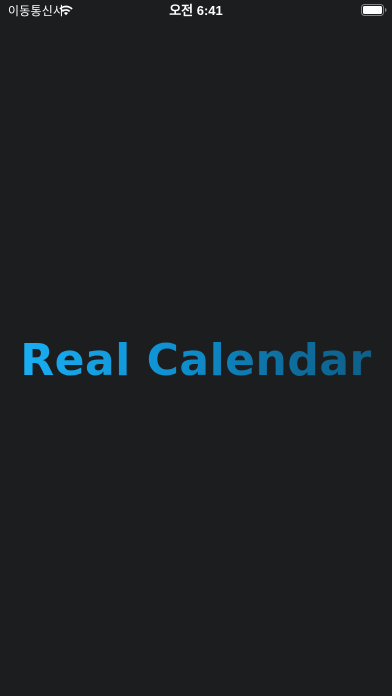 This screenshot has height=696, width=392. I want to click on app-title: Real Calendar, so click(196, 360).